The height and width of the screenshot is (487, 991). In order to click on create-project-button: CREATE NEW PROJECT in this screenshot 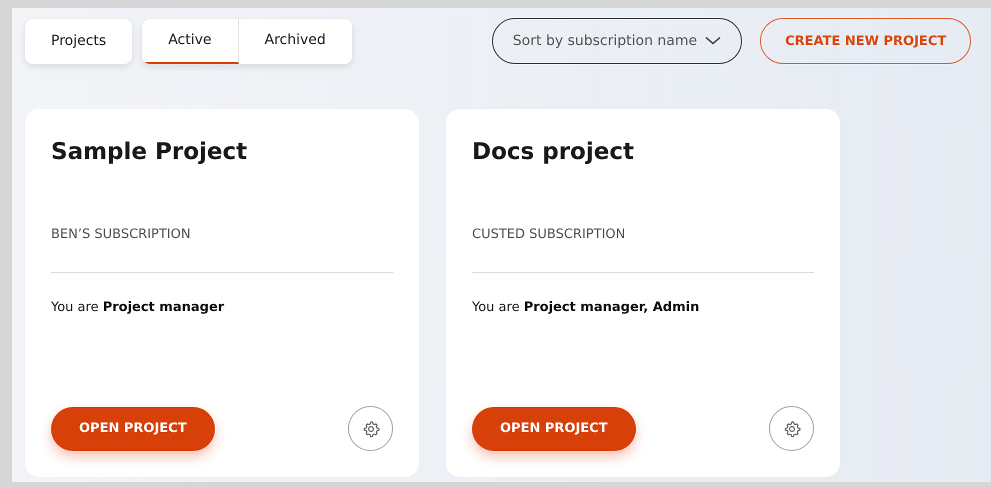, I will do `click(866, 41)`.